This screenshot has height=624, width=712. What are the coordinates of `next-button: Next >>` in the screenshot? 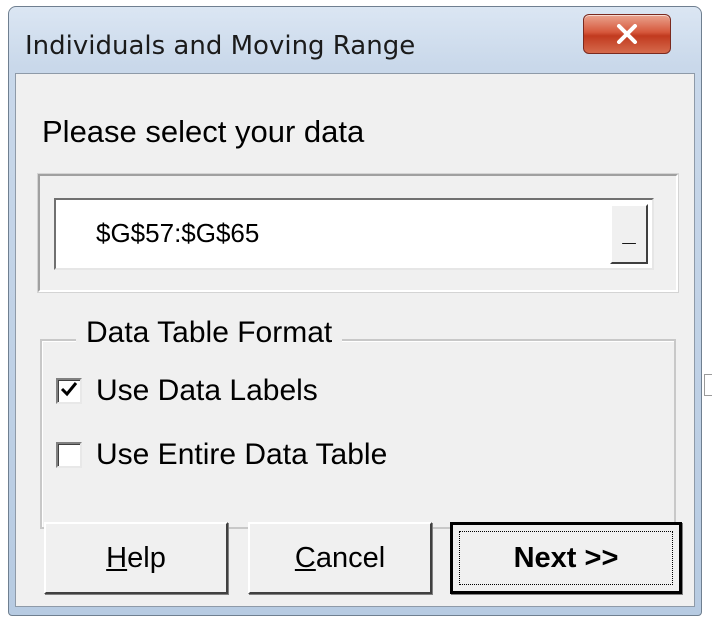 It's located at (566, 558).